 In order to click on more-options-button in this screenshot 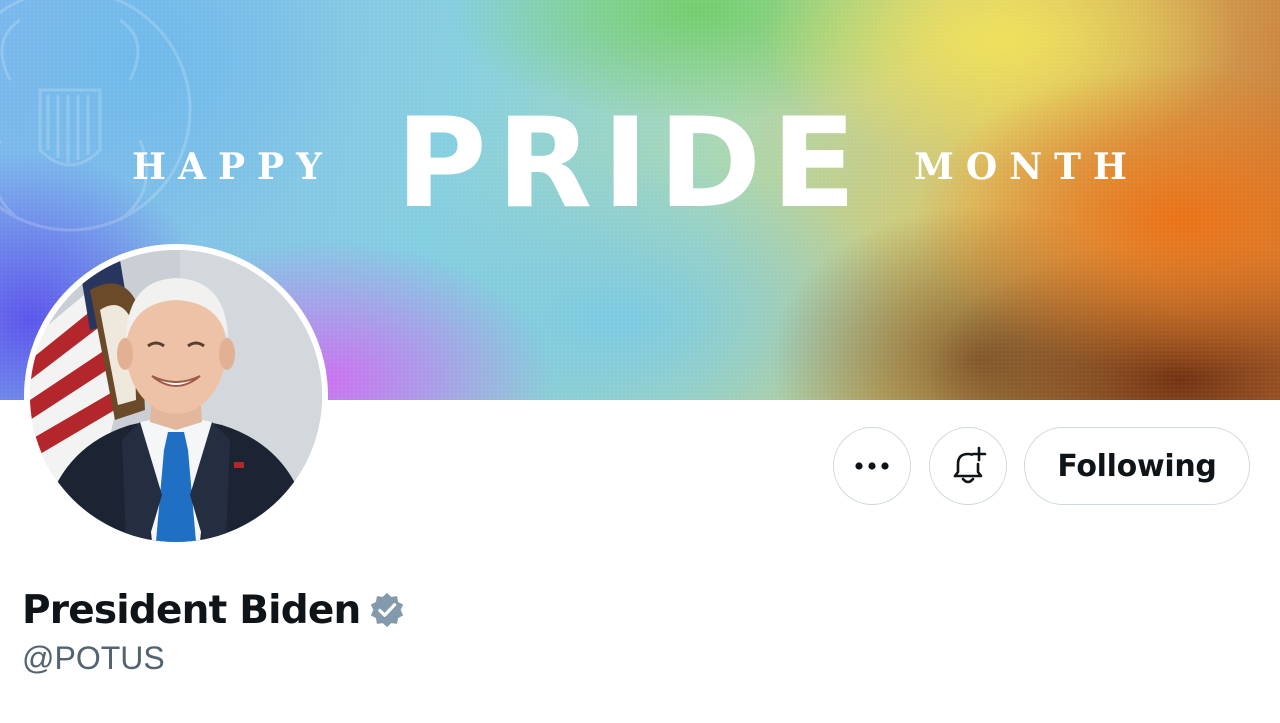, I will do `click(872, 466)`.